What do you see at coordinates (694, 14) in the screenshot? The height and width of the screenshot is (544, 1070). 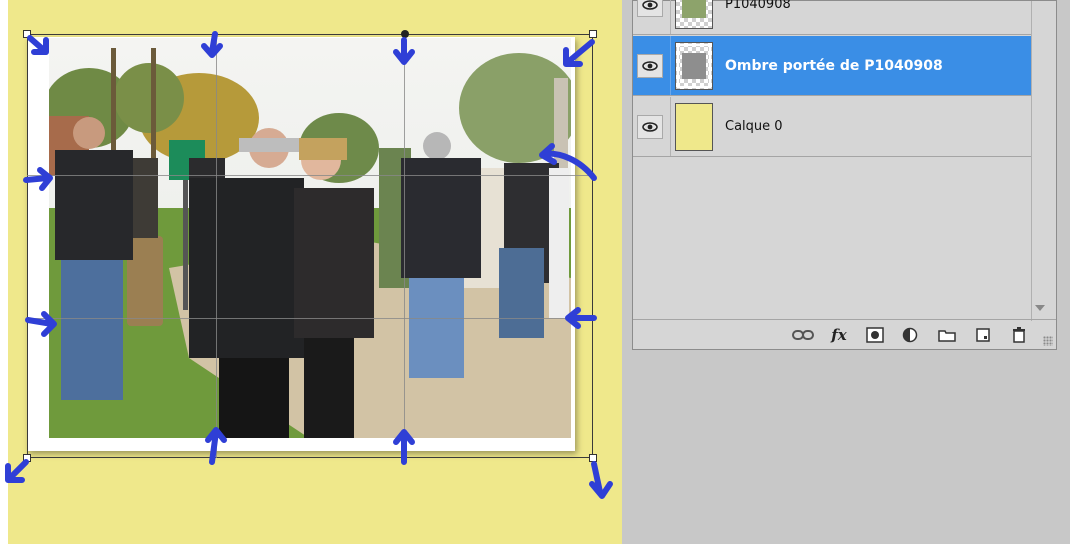 I see `layer-thumbnail-photo` at bounding box center [694, 14].